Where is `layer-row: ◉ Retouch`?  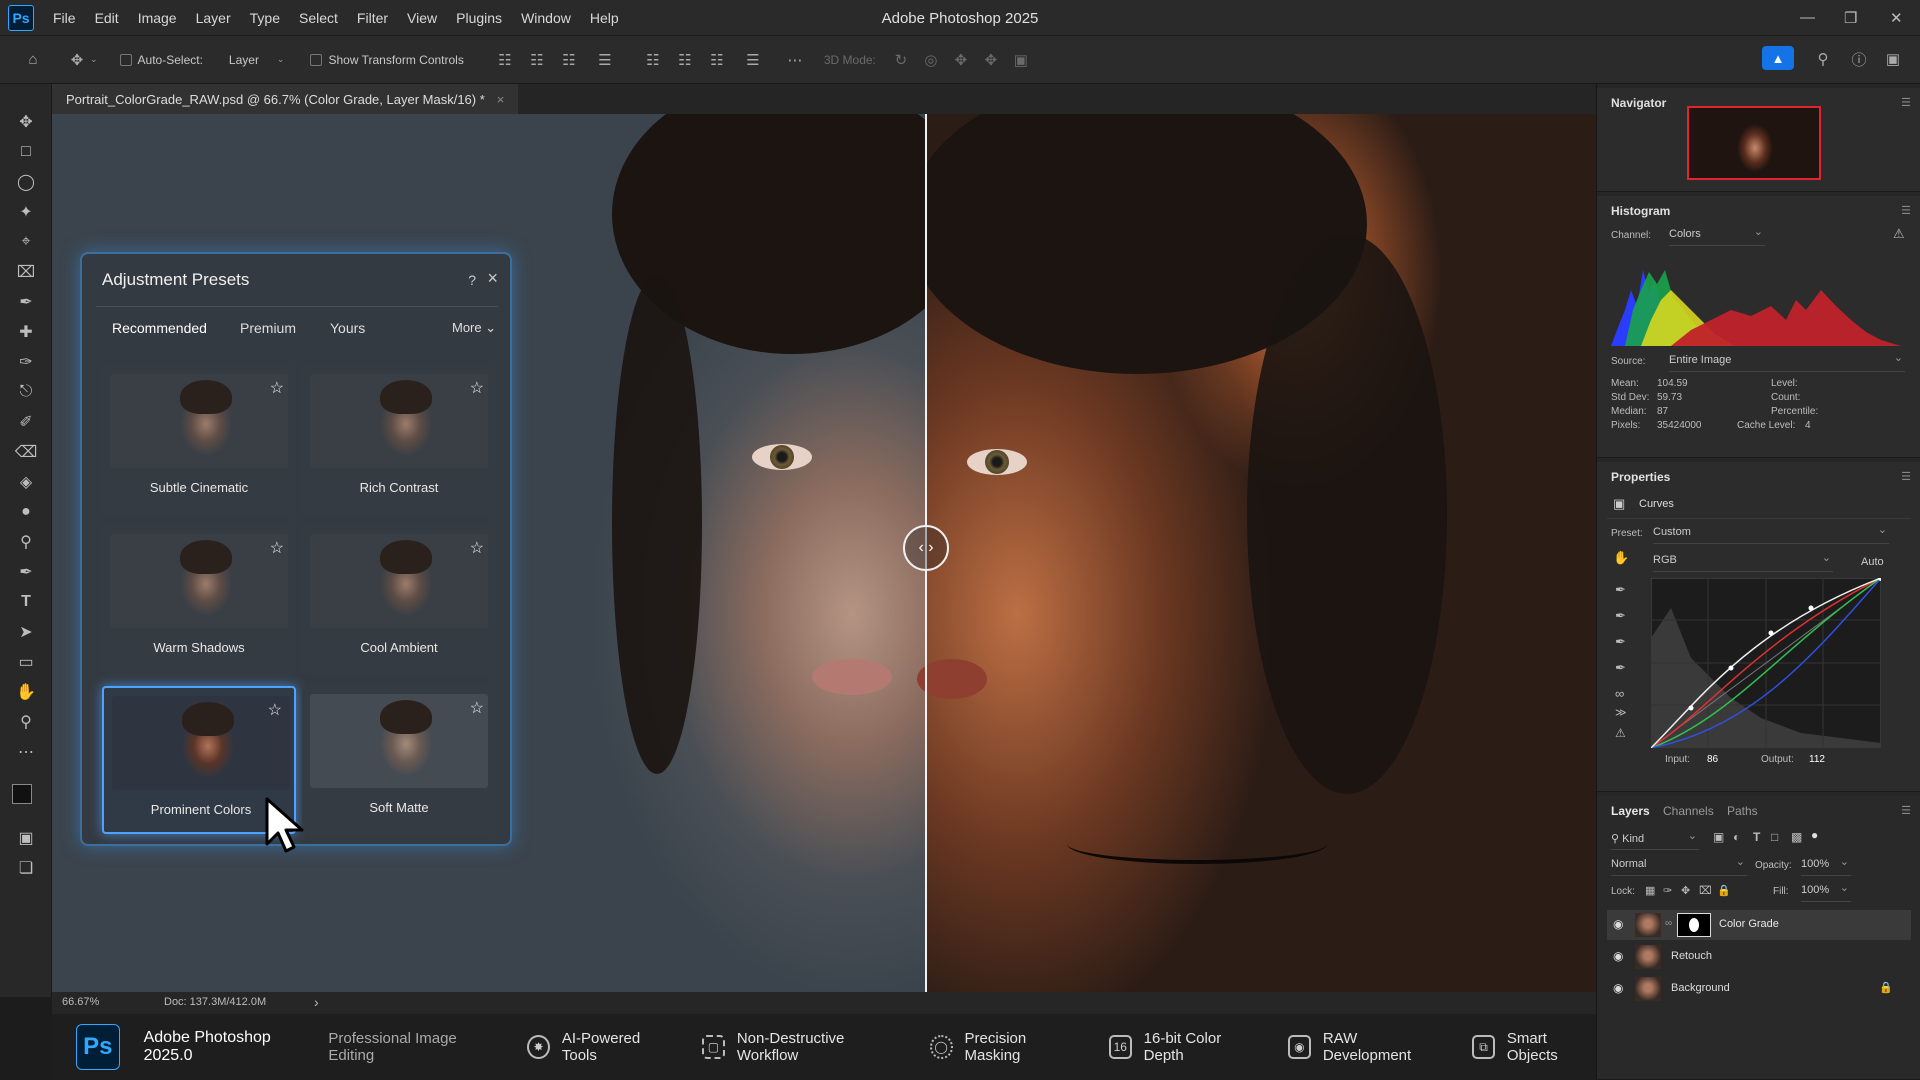 layer-row: ◉ Retouch is located at coordinates (1759, 957).